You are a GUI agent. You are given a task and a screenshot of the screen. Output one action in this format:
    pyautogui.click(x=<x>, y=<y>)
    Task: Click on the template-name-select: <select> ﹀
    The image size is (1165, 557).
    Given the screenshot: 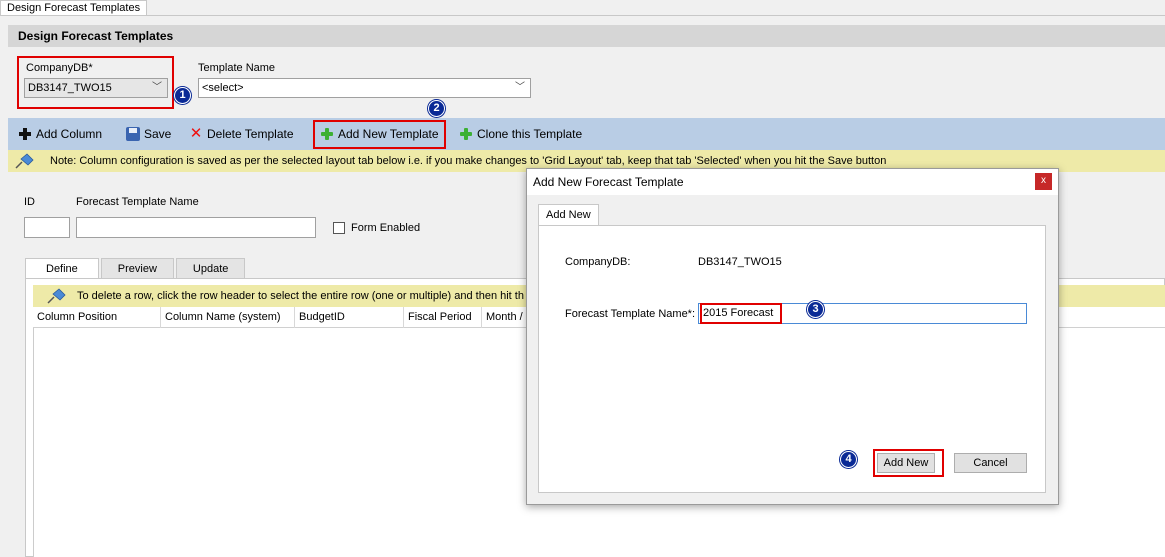 What is the action you would take?
    pyautogui.click(x=364, y=88)
    